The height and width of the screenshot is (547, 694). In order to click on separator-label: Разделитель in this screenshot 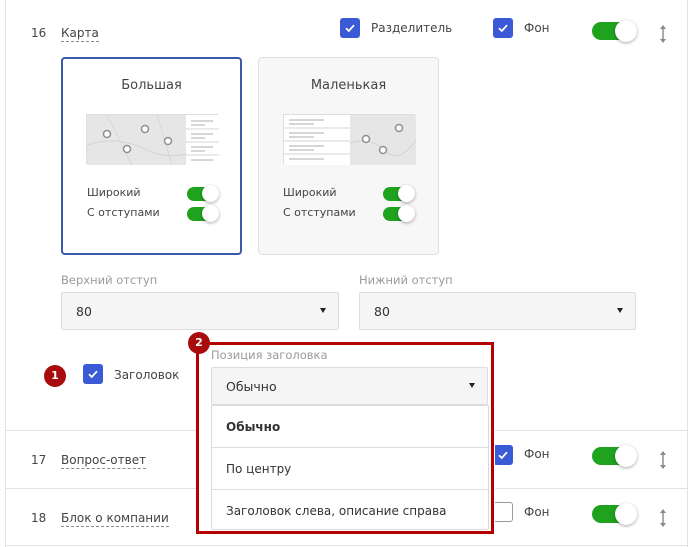, I will do `click(412, 28)`.